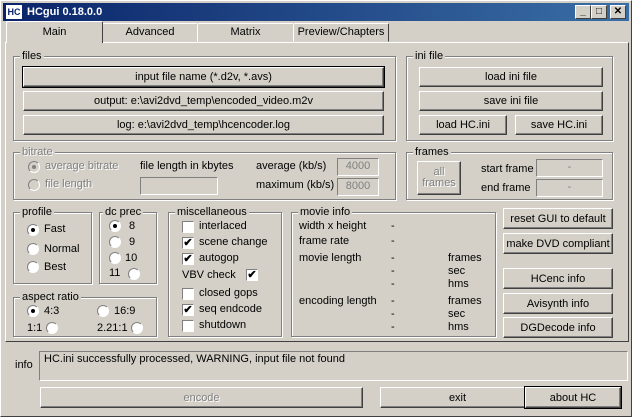  Describe the element at coordinates (341, 32) in the screenshot. I see `tab-preview-chapters: Preview/Chapters` at that location.